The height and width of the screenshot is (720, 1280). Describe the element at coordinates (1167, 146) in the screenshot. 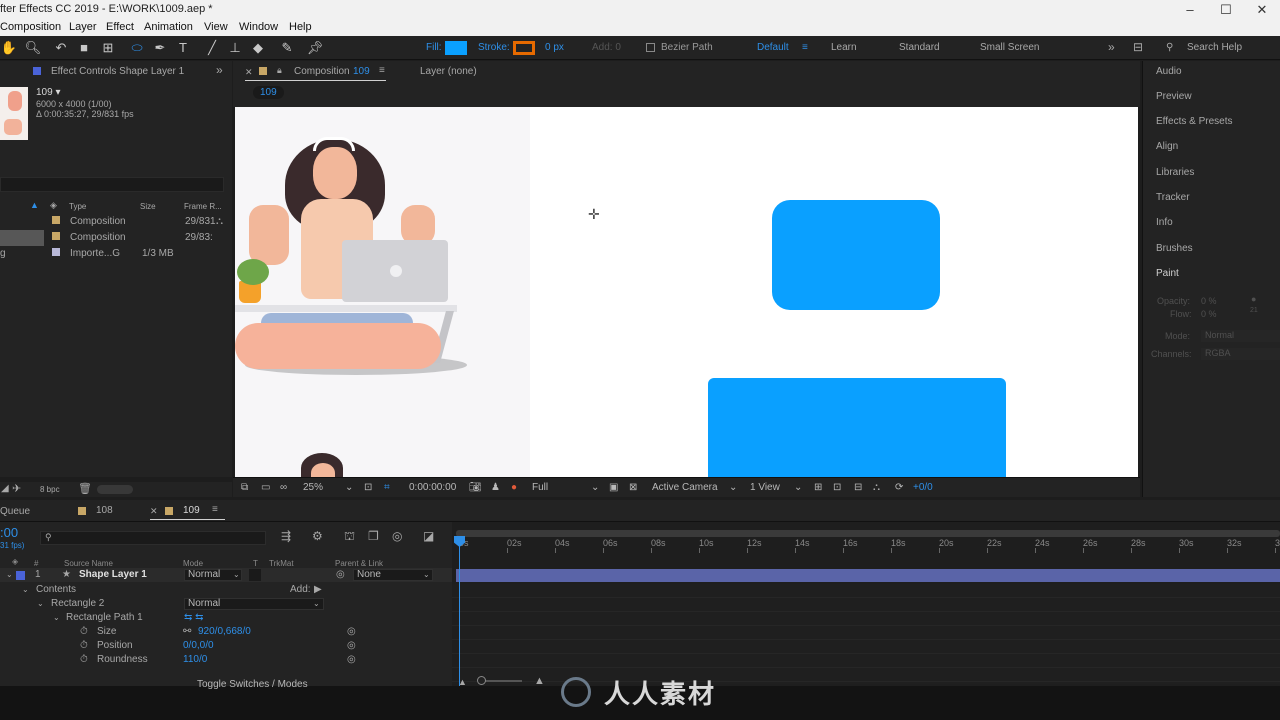

I see `panel-align: Align` at that location.